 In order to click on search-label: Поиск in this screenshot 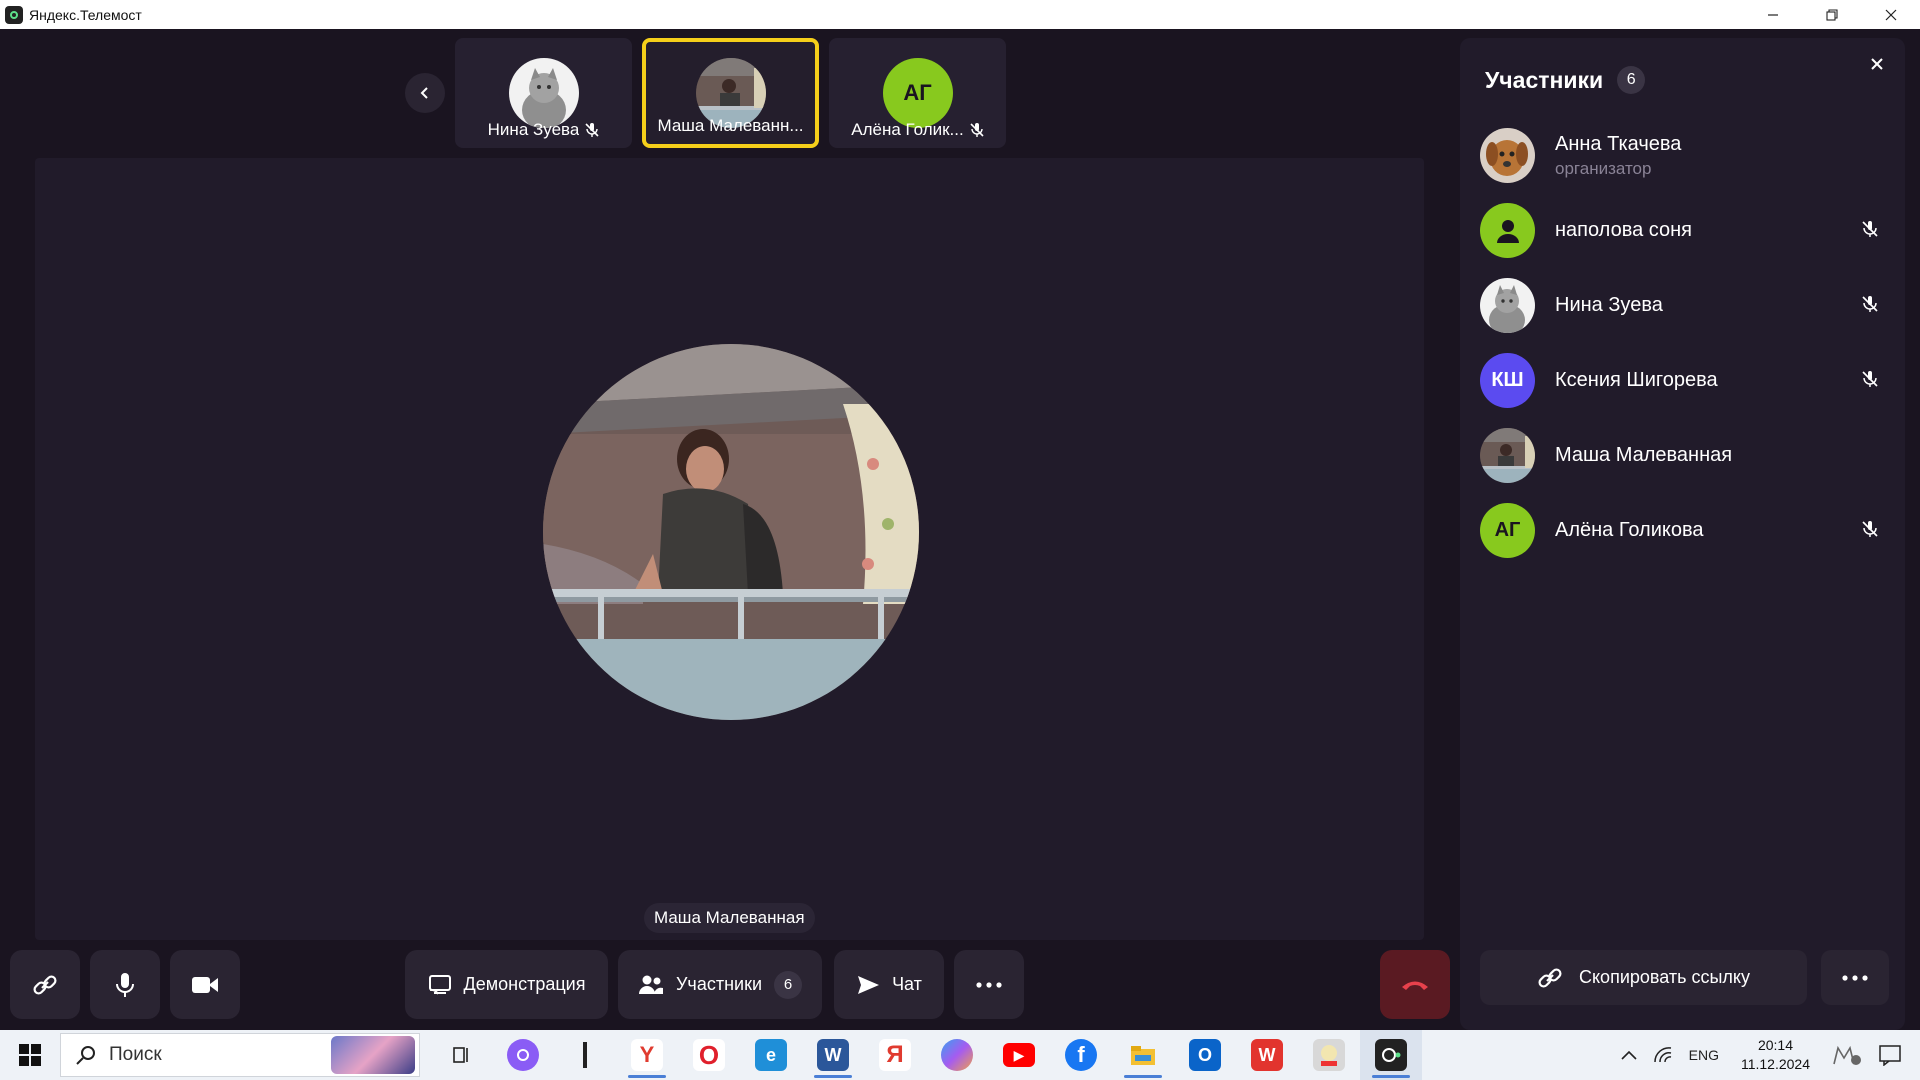, I will do `click(135, 1054)`.